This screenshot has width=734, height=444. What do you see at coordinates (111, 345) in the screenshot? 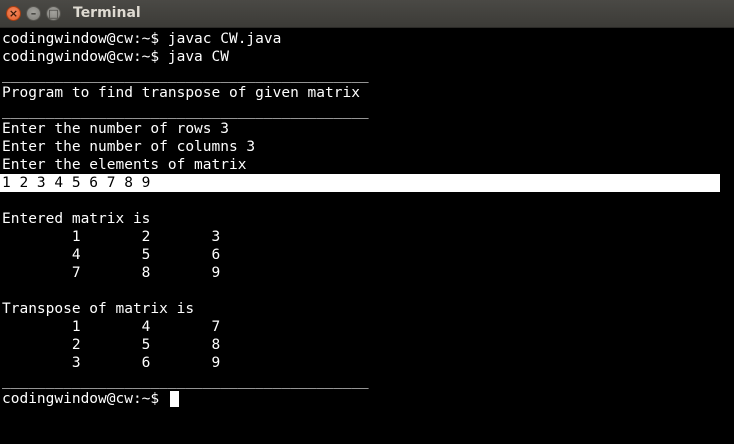
I see `matrix-row: 2 5 8` at bounding box center [111, 345].